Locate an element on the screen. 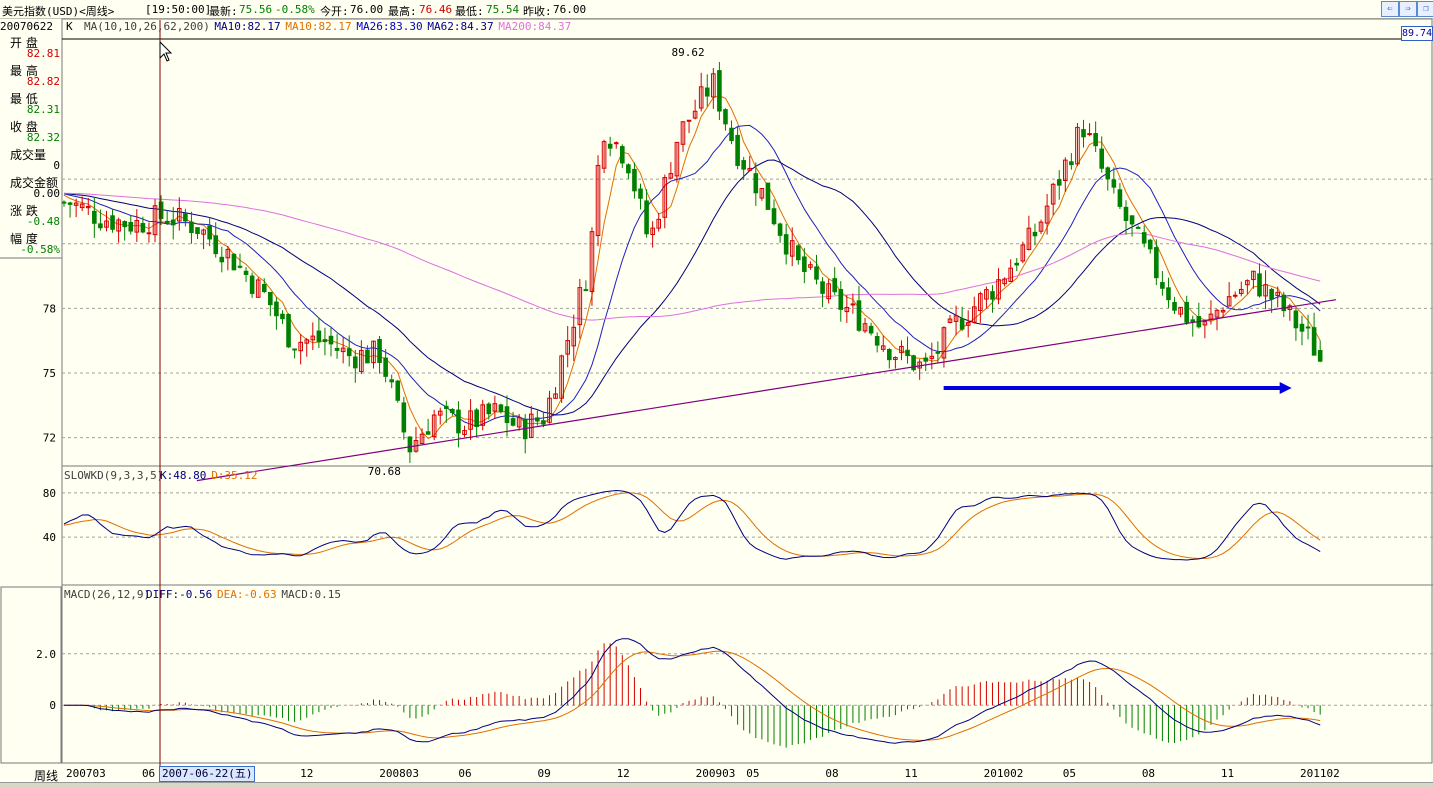 This screenshot has height=788, width=1433. kd-tick-label: 80 is located at coordinates (49, 493).